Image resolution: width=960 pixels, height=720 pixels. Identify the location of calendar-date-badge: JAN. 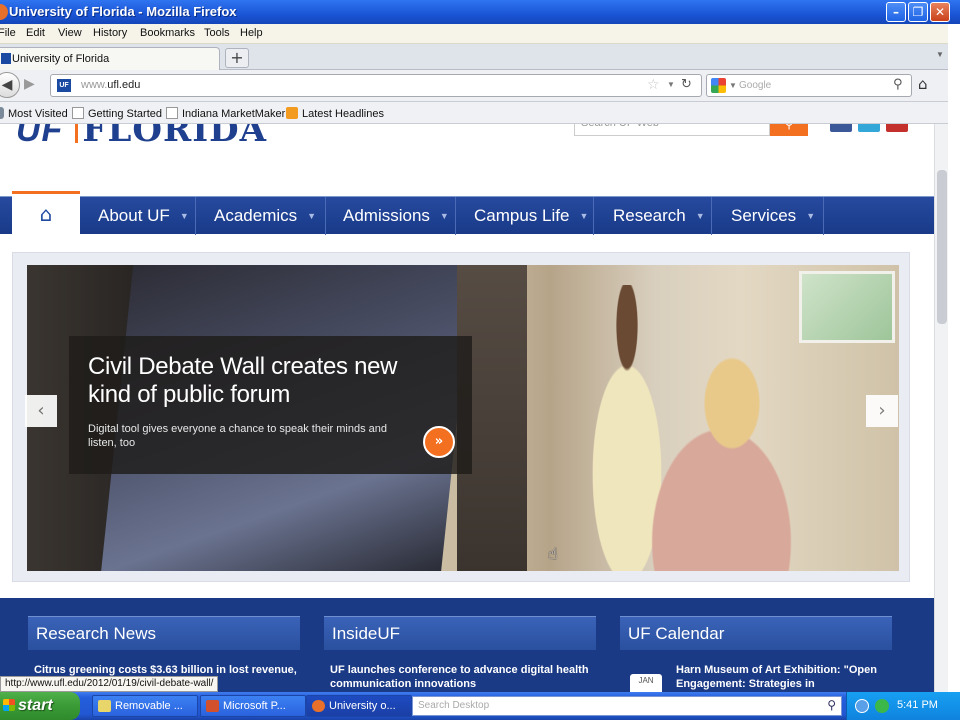
(646, 683).